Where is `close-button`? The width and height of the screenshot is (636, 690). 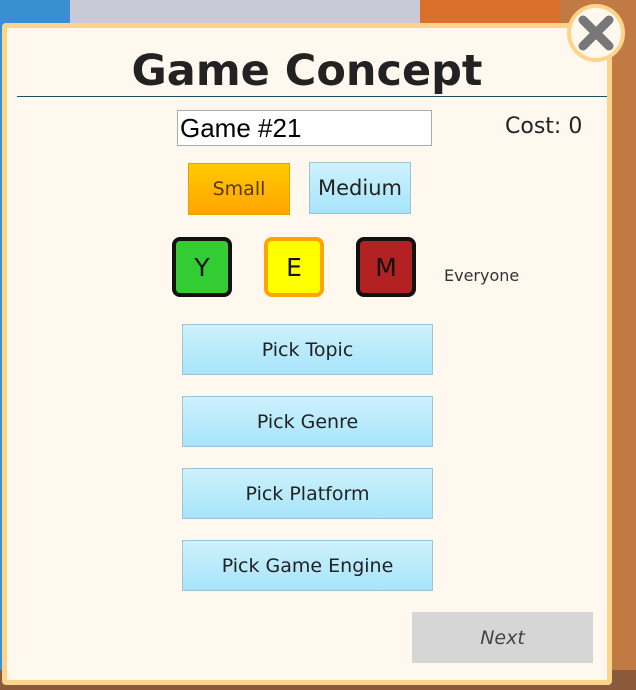 close-button is located at coordinates (596, 33).